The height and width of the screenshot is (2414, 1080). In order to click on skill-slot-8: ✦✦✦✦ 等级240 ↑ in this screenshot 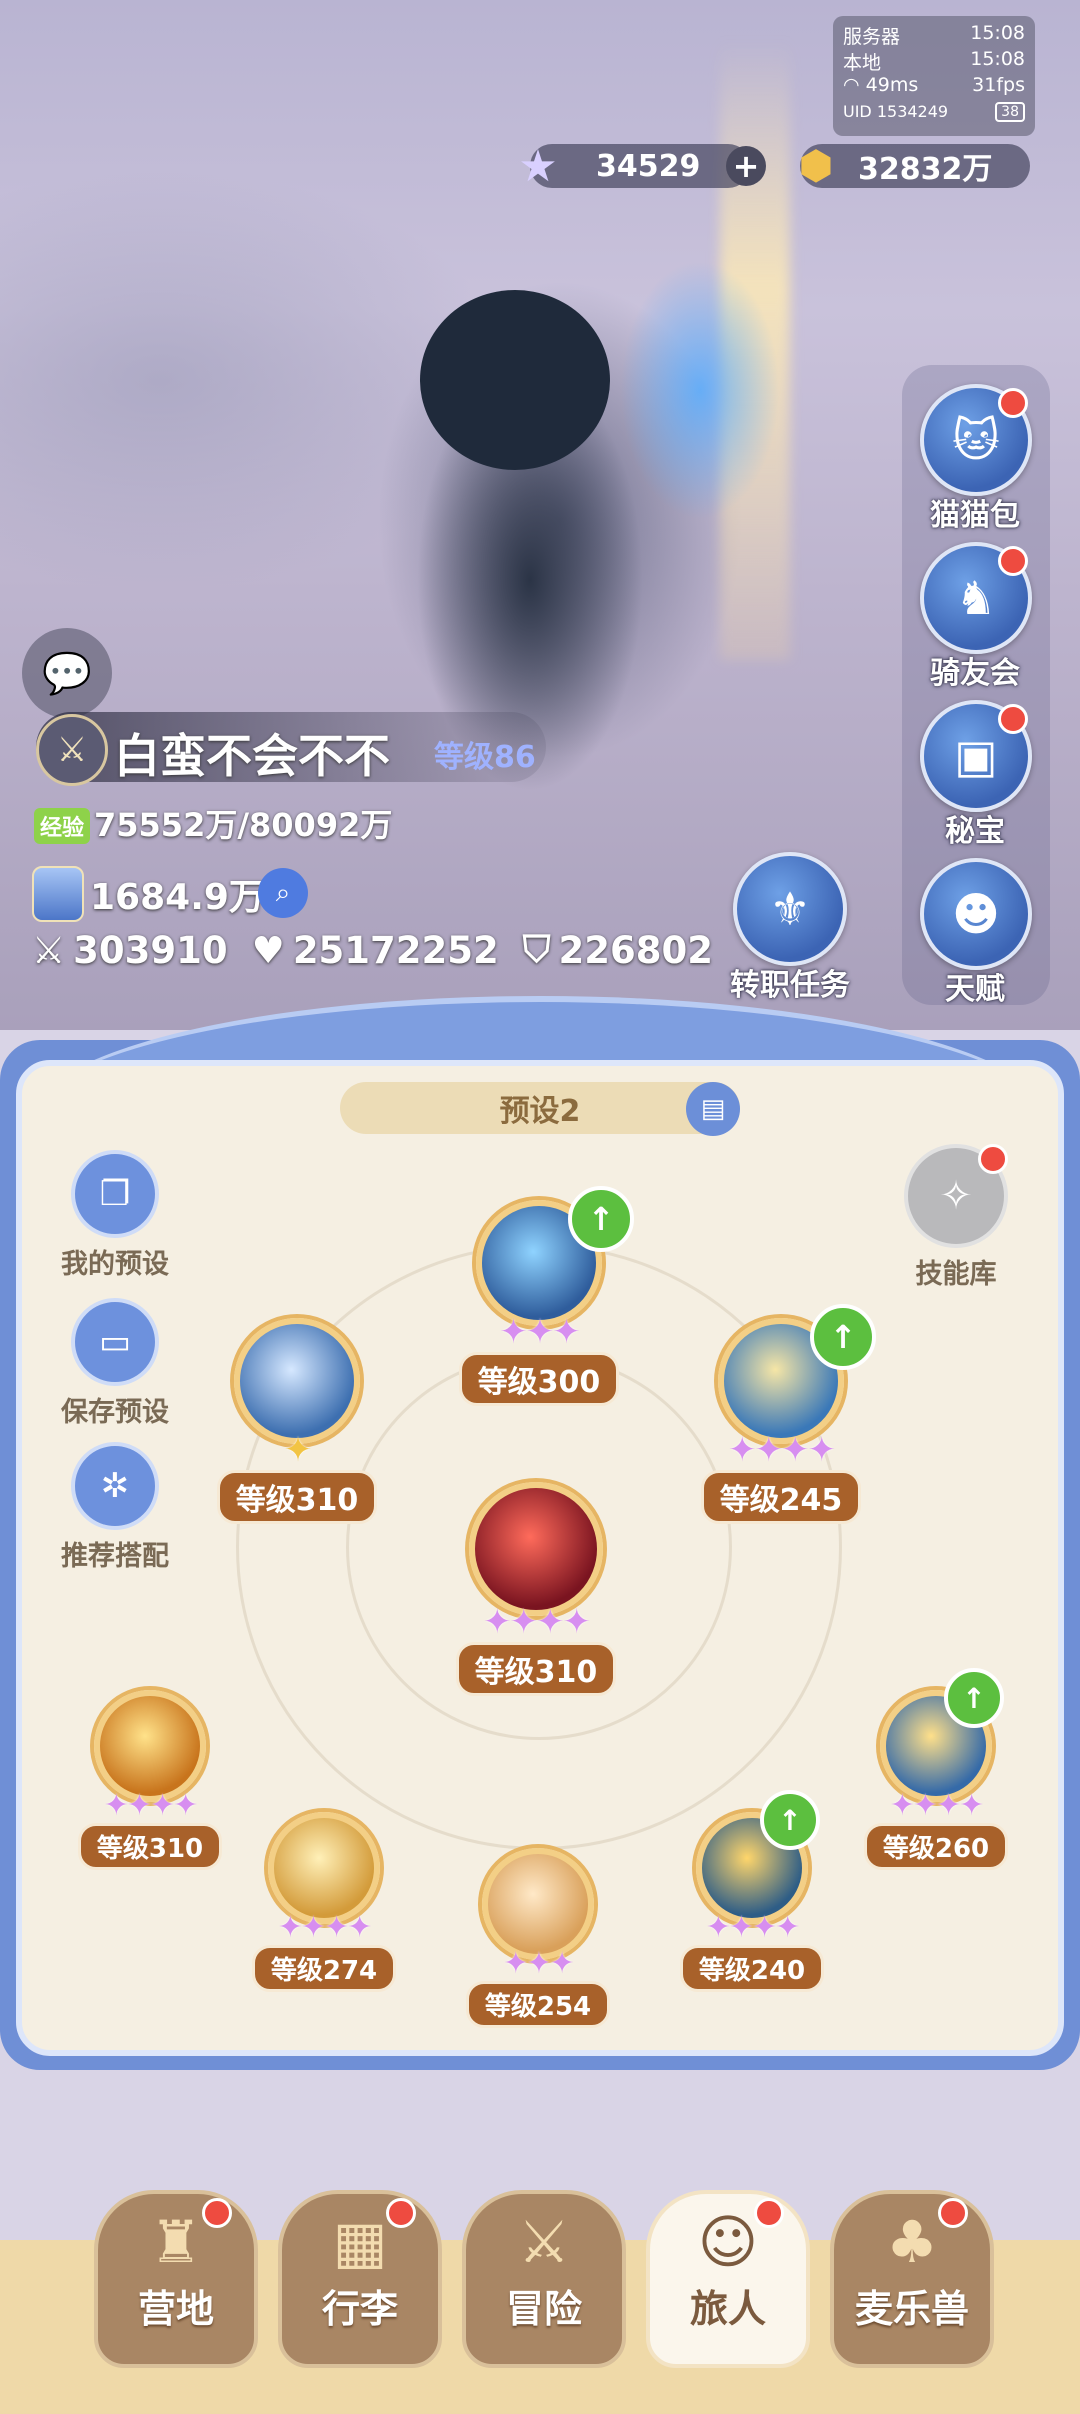, I will do `click(752, 1891)`.